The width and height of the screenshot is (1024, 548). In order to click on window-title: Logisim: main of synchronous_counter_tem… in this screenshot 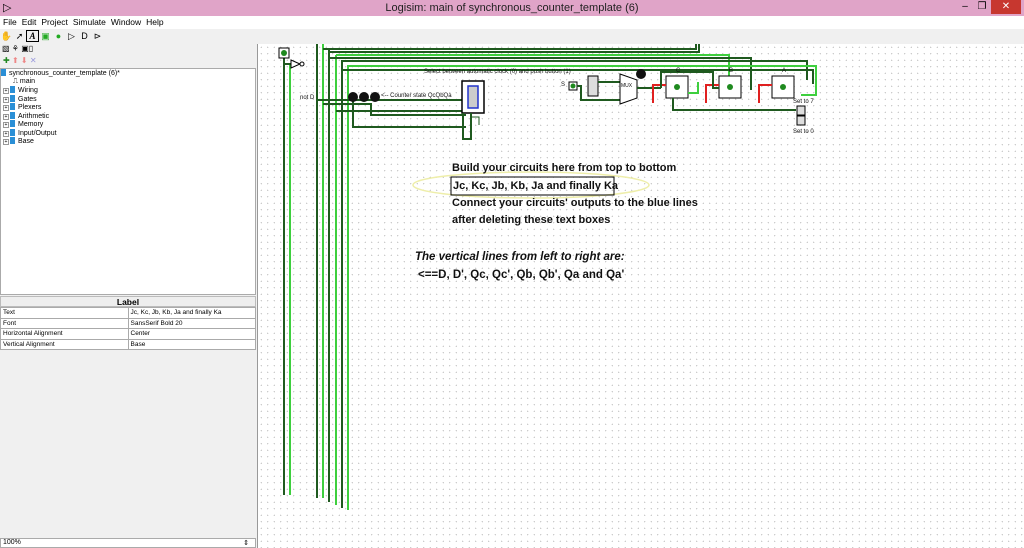, I will do `click(512, 8)`.